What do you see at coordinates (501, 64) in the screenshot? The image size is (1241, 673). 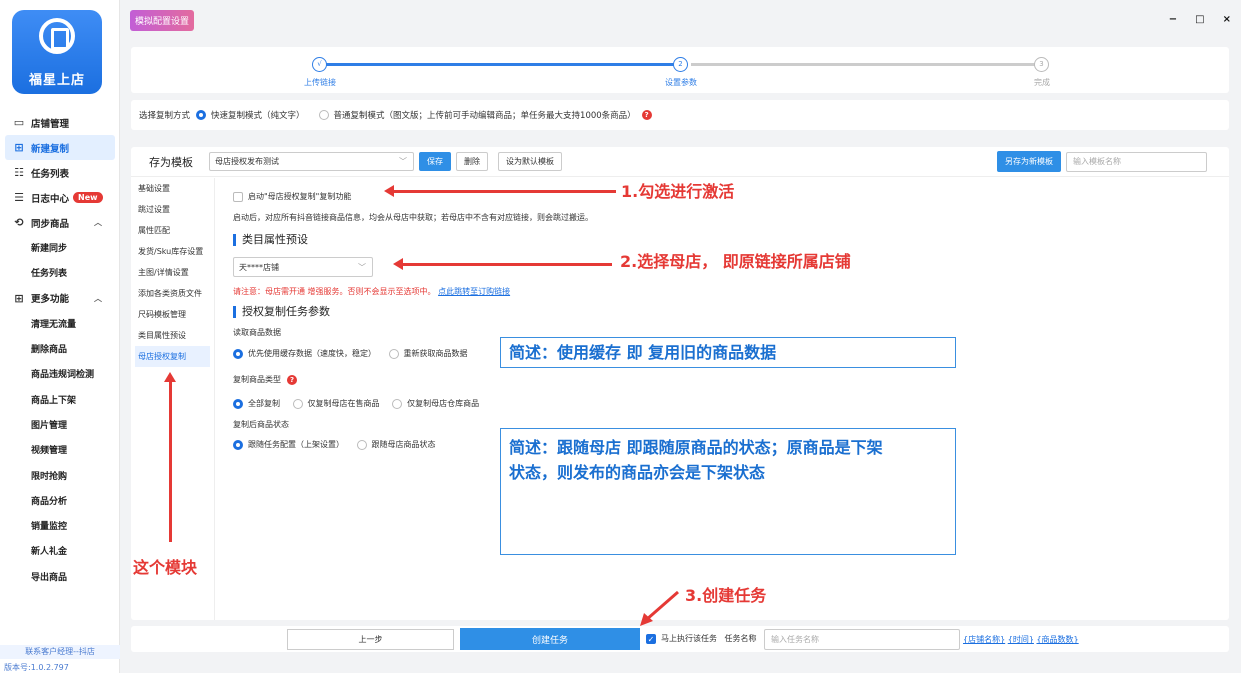 I see `progress-line-done` at bounding box center [501, 64].